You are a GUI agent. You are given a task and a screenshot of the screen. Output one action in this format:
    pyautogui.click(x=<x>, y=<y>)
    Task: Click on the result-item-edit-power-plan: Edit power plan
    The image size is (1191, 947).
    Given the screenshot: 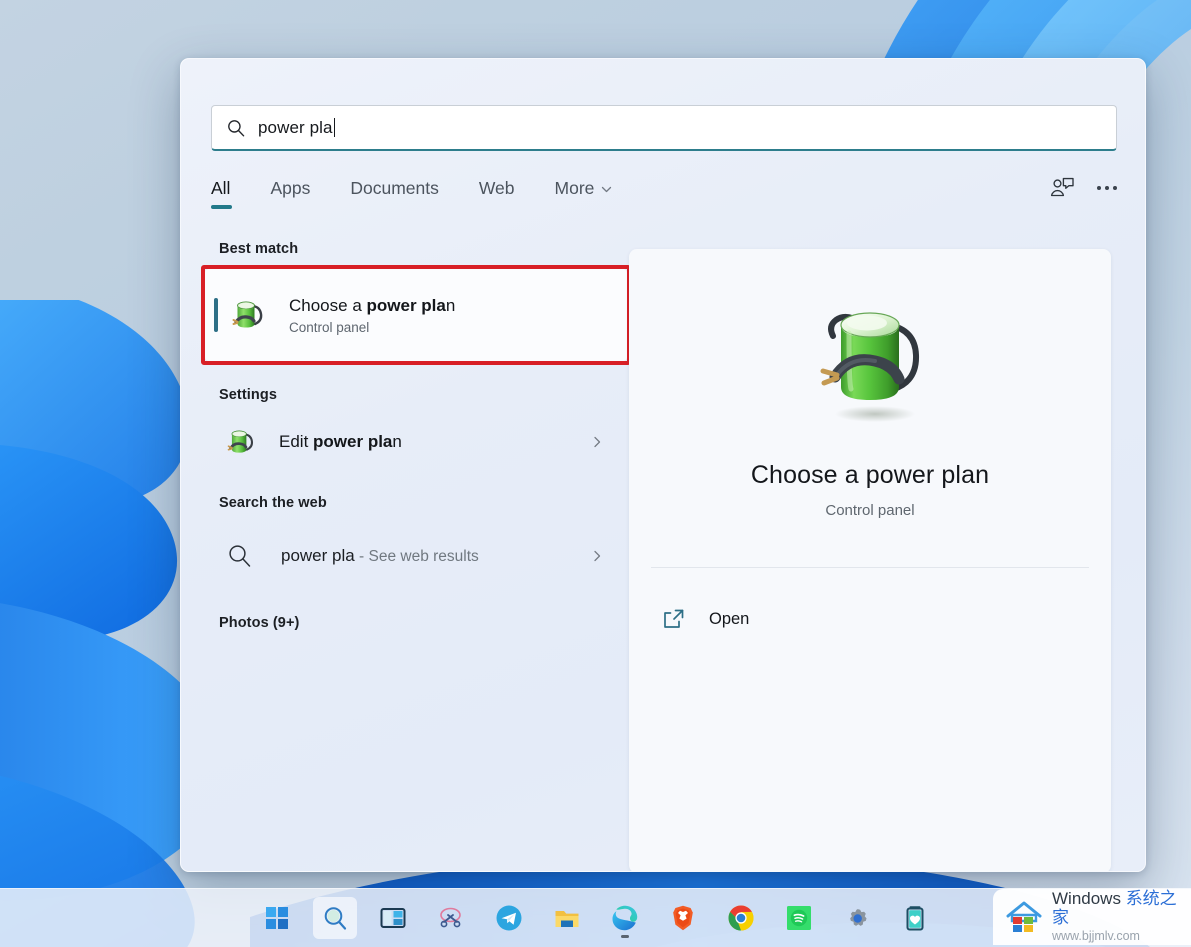 What is the action you would take?
    pyautogui.click(x=416, y=442)
    